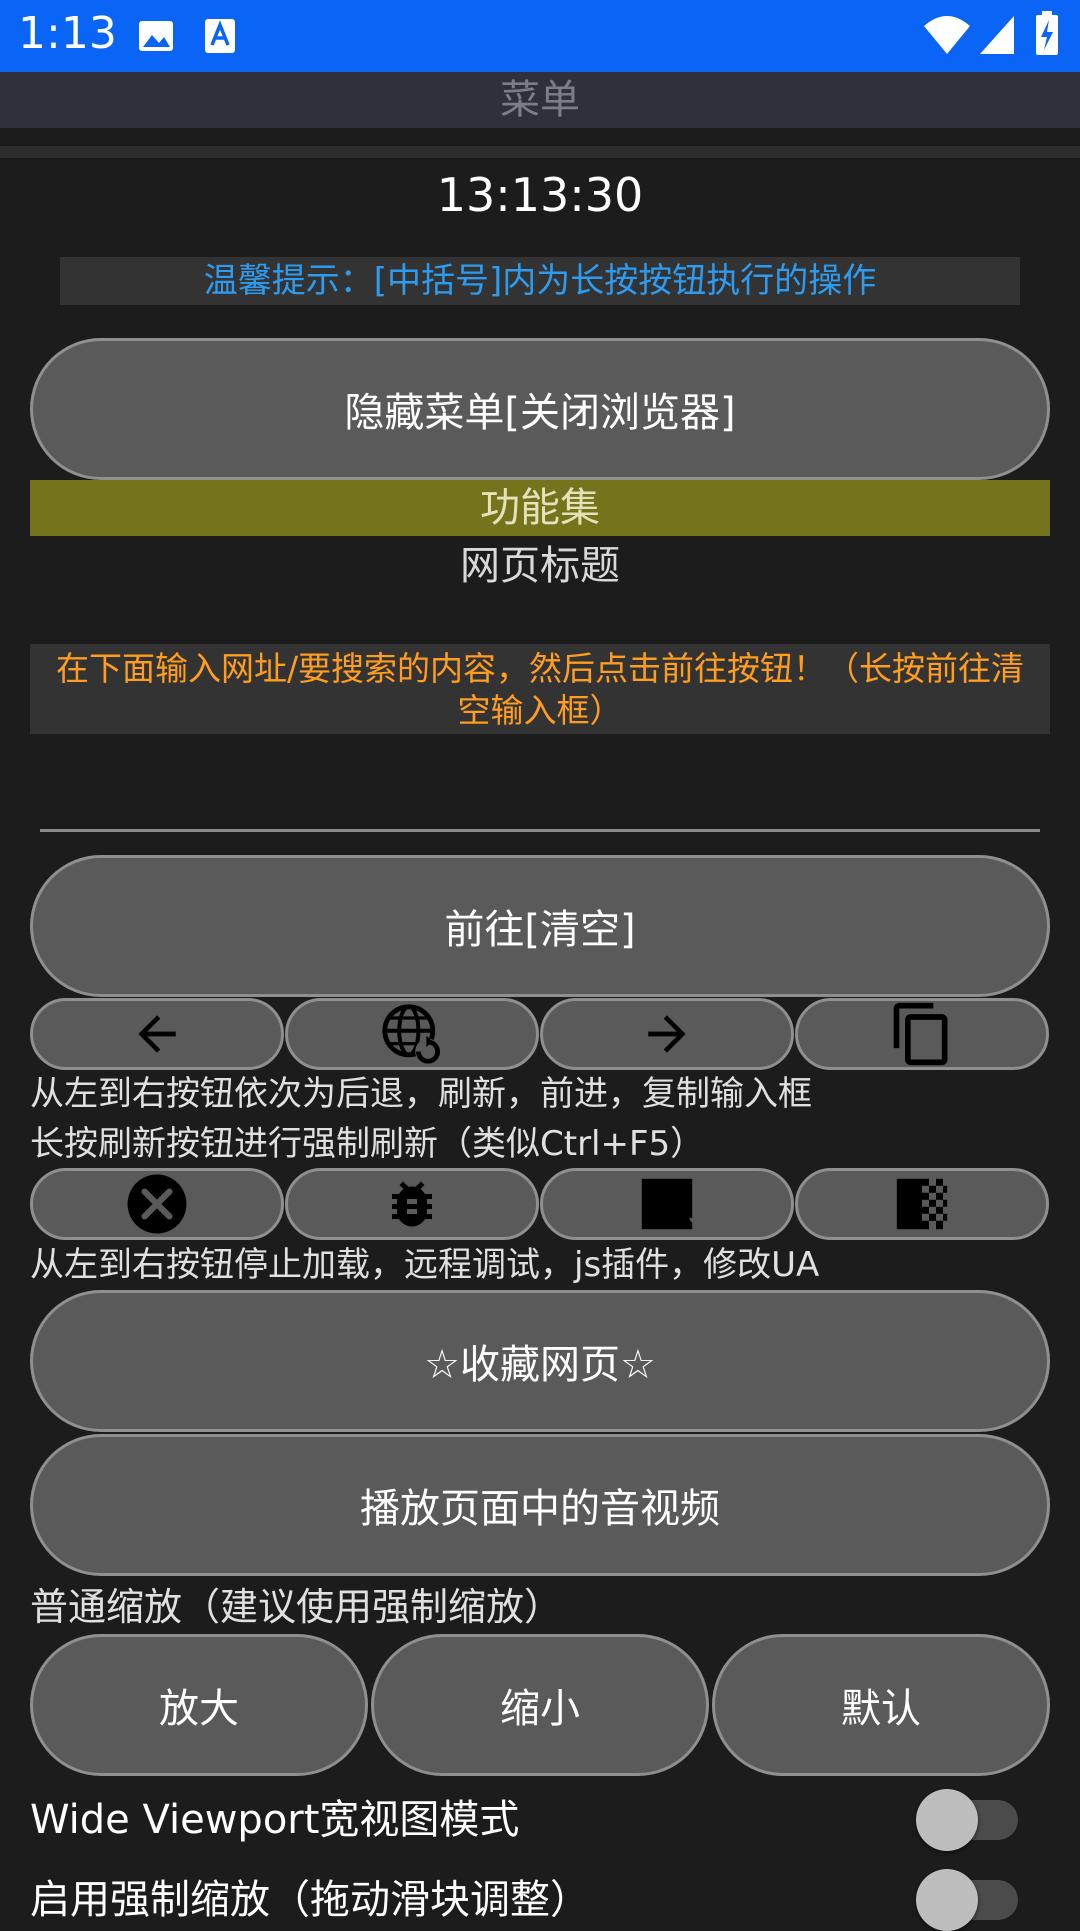  What do you see at coordinates (296, 1607) in the screenshot?
I see `zoom-caption: 普通缩放（建议使用强制缩放）` at bounding box center [296, 1607].